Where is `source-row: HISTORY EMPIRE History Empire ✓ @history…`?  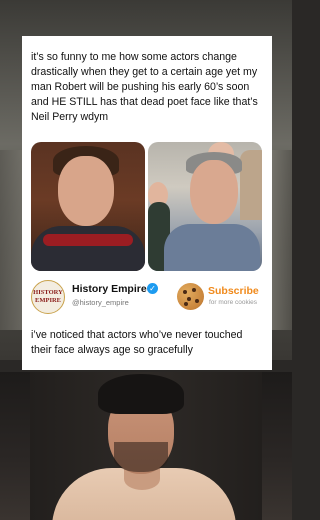
source-row: HISTORY EMPIRE History Empire ✓ @history… is located at coordinates (148, 297).